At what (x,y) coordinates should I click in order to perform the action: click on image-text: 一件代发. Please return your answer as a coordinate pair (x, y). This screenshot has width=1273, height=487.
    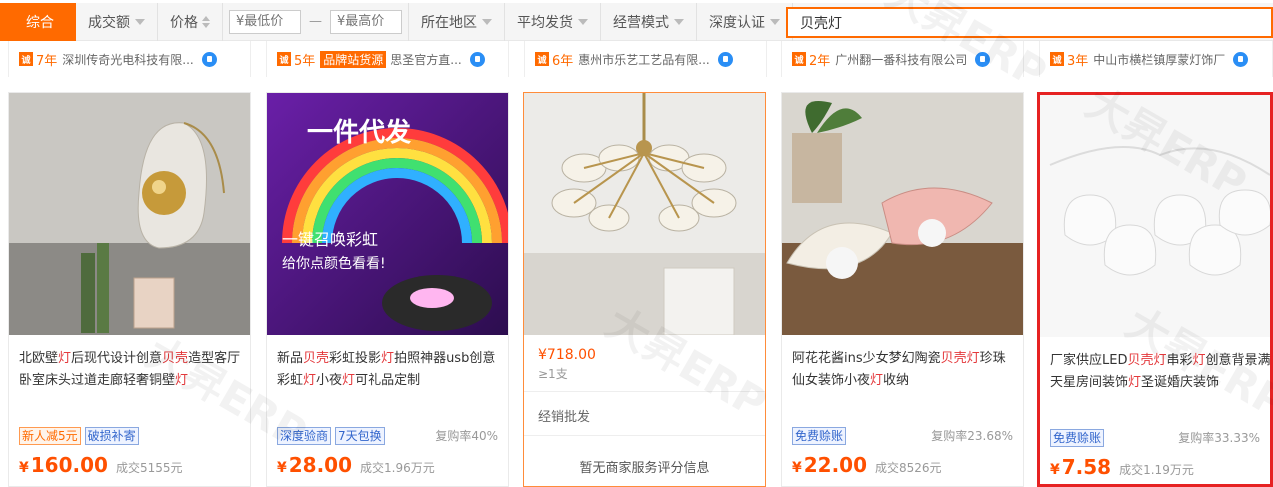
    Looking at the image, I should click on (359, 132).